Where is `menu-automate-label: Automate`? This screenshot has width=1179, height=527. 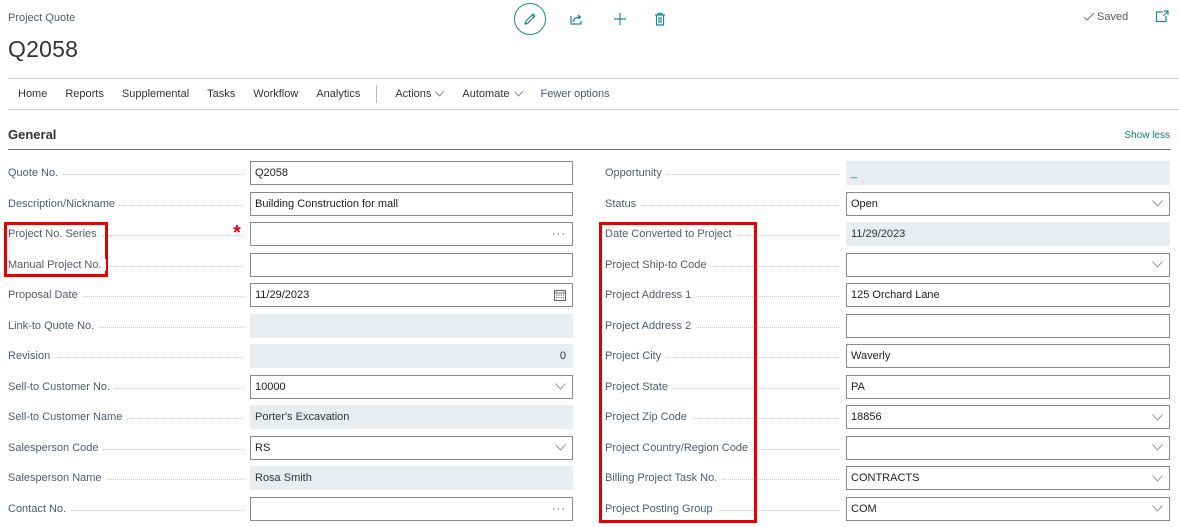
menu-automate-label: Automate is located at coordinates (486, 94).